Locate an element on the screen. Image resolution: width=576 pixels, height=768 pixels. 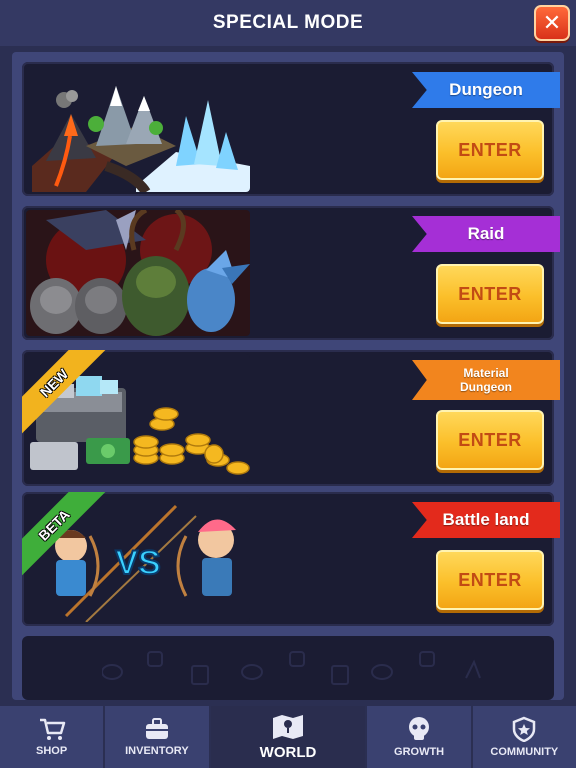
badge-label: NEW is located at coordinates (64, 392).